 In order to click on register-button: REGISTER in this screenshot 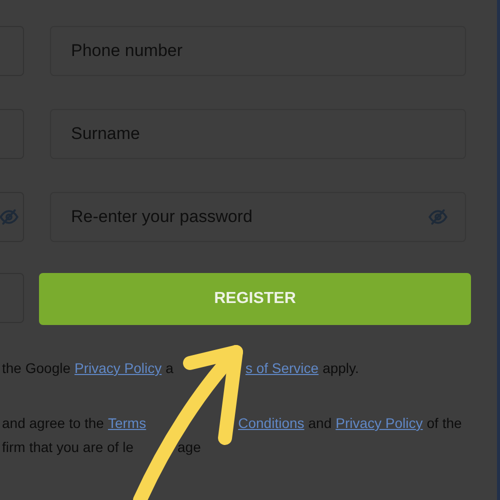, I will do `click(255, 299)`.